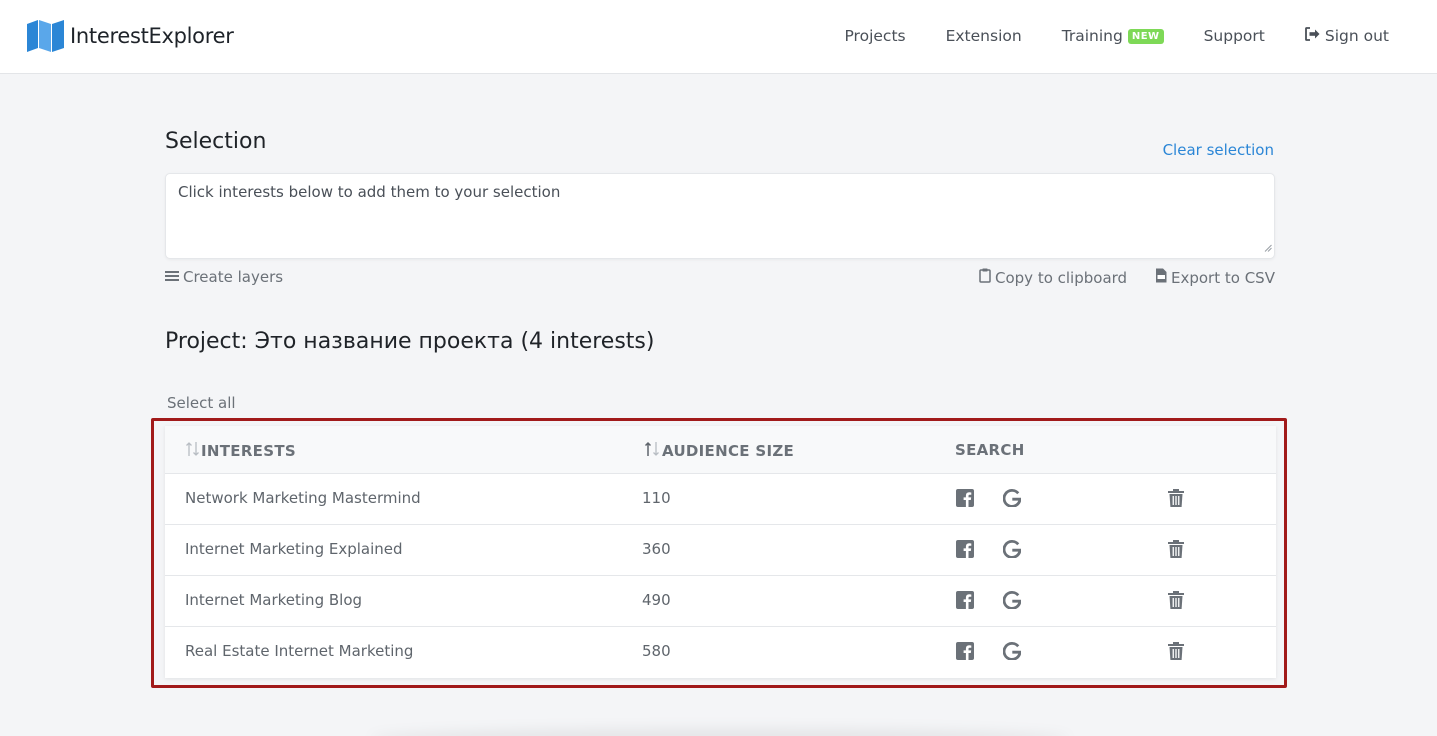 The height and width of the screenshot is (736, 1437). I want to click on audience-size: 360, so click(656, 549).